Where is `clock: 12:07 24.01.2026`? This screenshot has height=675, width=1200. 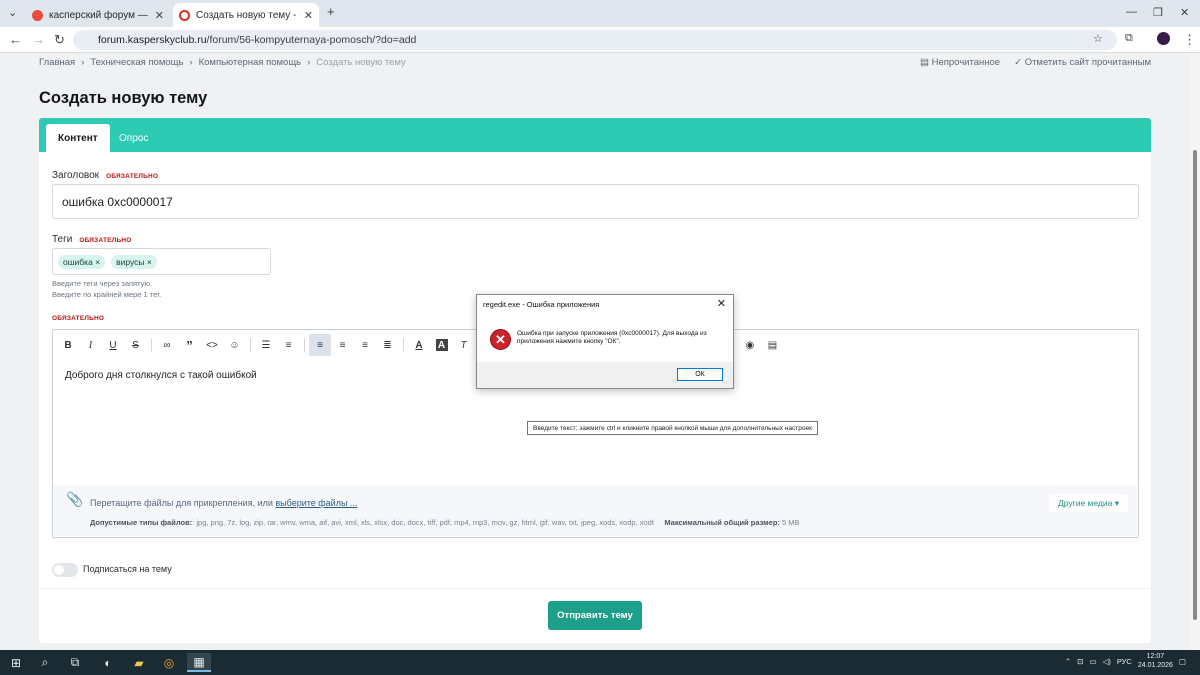 clock: 12:07 24.01.2026 is located at coordinates (1155, 661).